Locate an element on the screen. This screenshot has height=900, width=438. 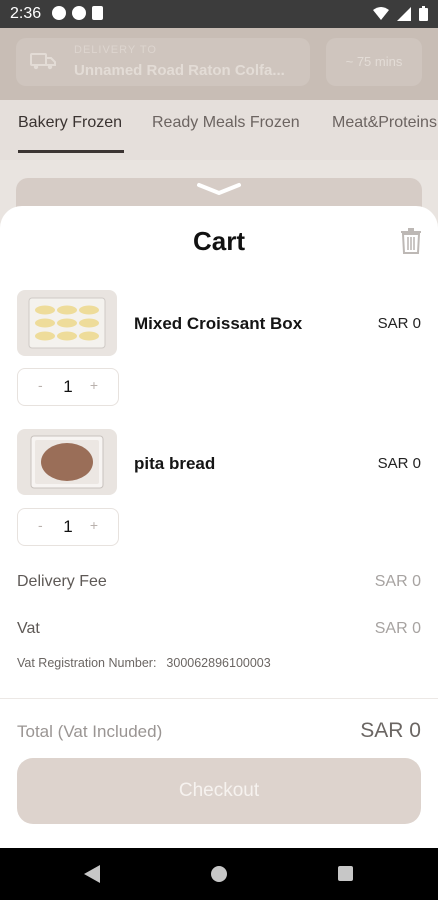
pita-bread-image is located at coordinates (67, 462).